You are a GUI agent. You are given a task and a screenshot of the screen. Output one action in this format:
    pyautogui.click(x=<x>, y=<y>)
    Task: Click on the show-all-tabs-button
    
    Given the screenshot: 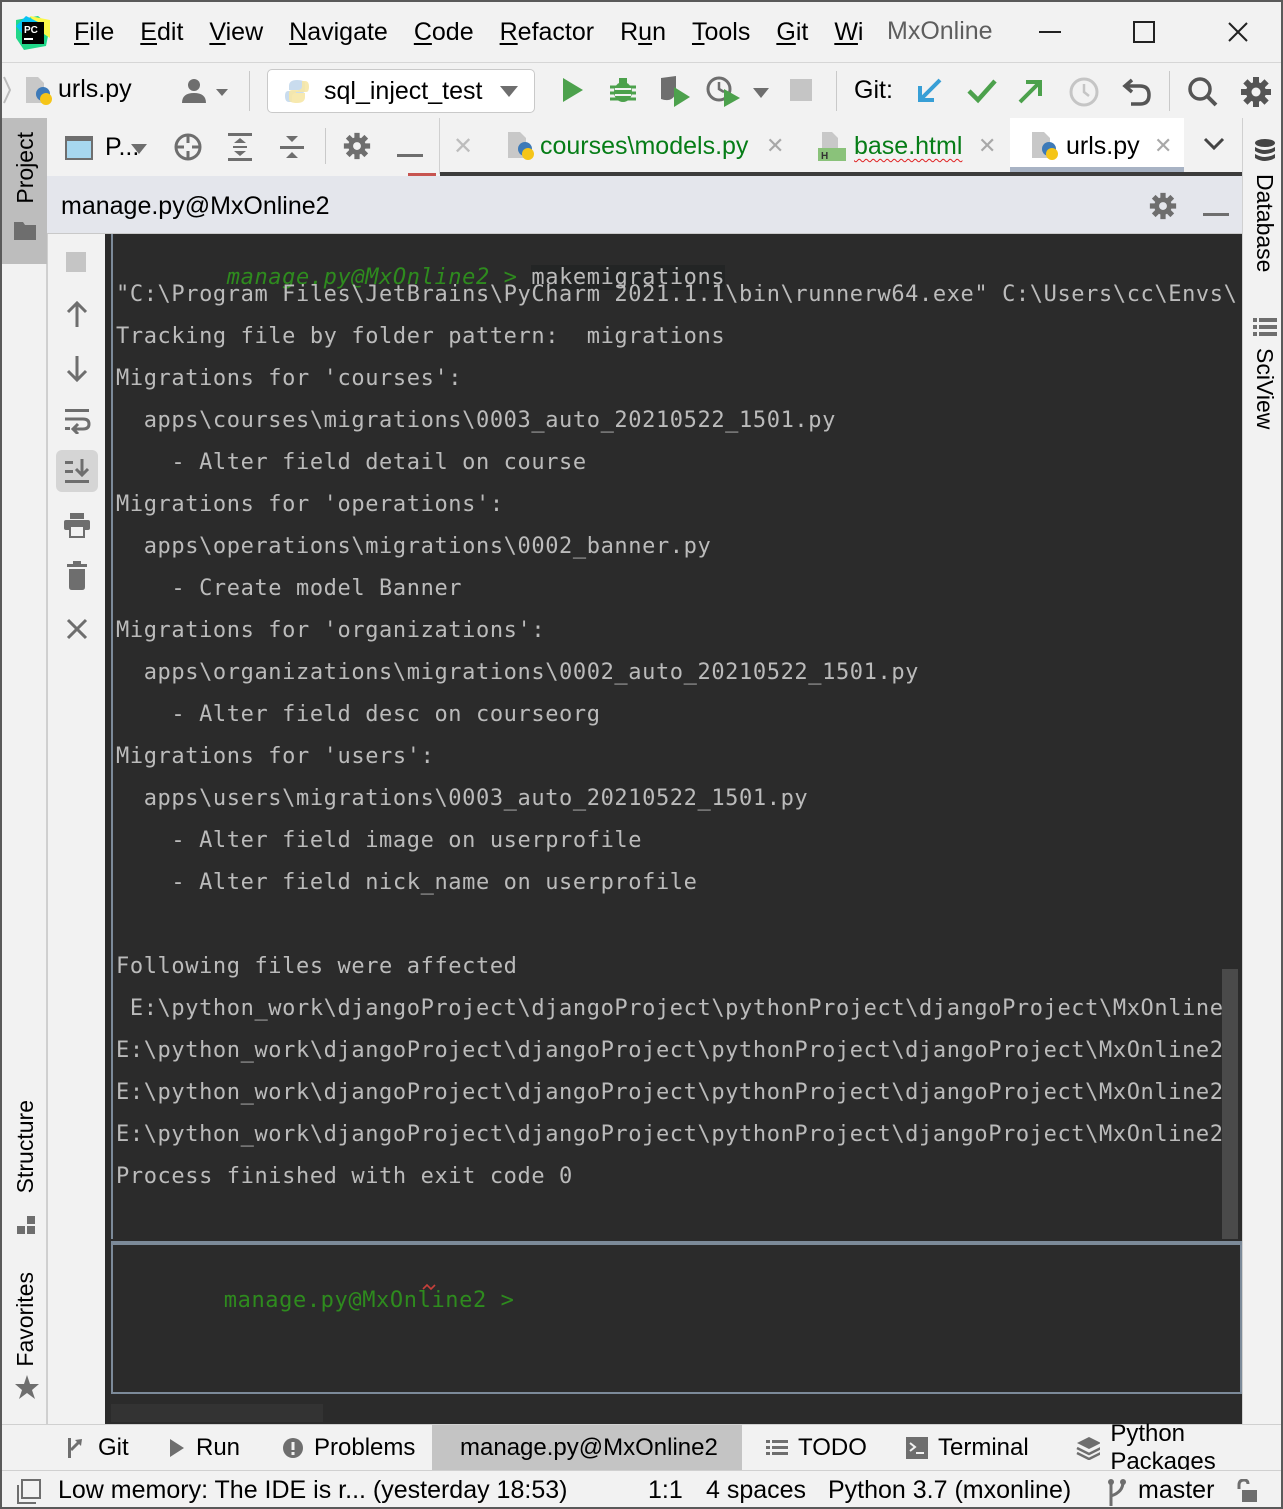 What is the action you would take?
    pyautogui.click(x=1214, y=146)
    